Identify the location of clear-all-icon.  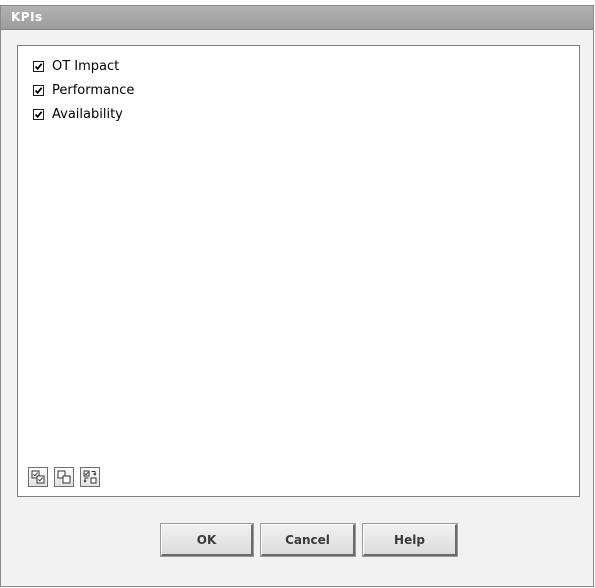
(64, 477).